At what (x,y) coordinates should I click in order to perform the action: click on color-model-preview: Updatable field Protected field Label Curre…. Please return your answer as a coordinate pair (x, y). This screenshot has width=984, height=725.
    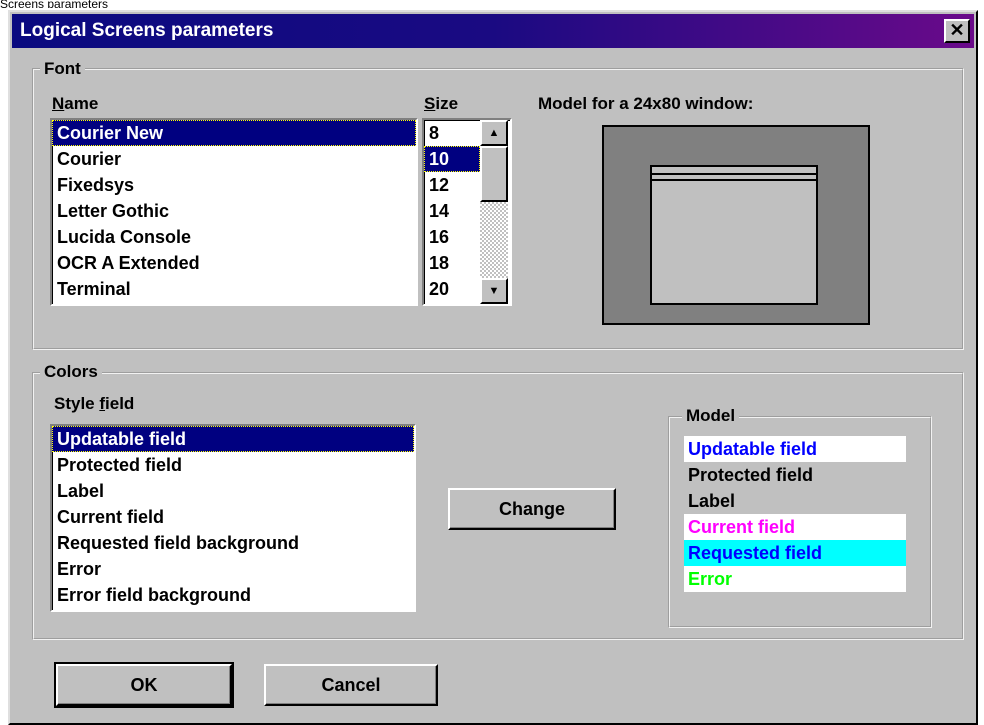
    Looking at the image, I should click on (796, 516).